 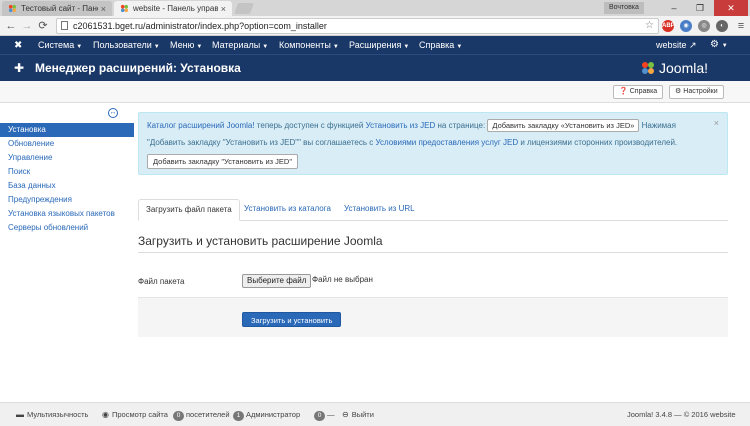 I want to click on joomla-brand-text: Joomla!, so click(x=684, y=68).